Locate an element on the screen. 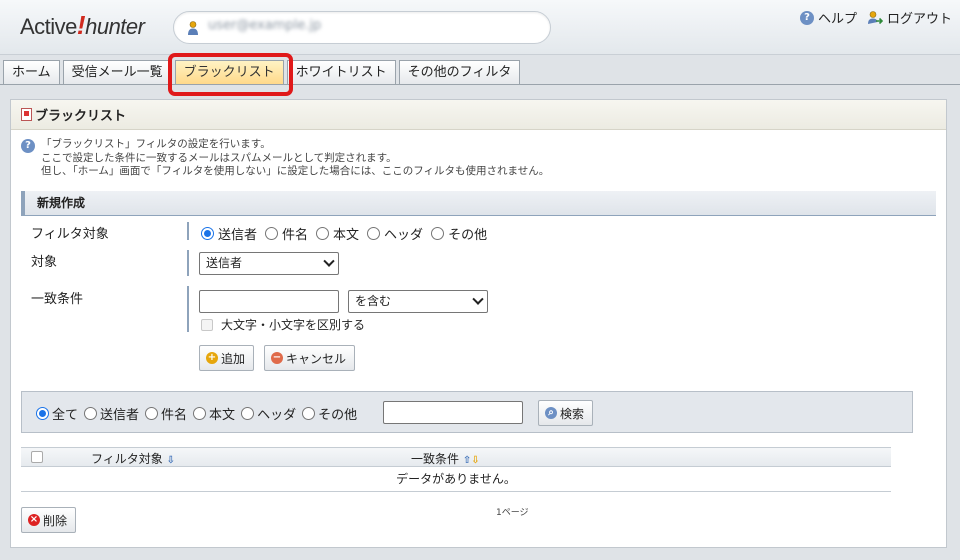 The width and height of the screenshot is (960, 560). user-name: user@example.jp is located at coordinates (265, 25).